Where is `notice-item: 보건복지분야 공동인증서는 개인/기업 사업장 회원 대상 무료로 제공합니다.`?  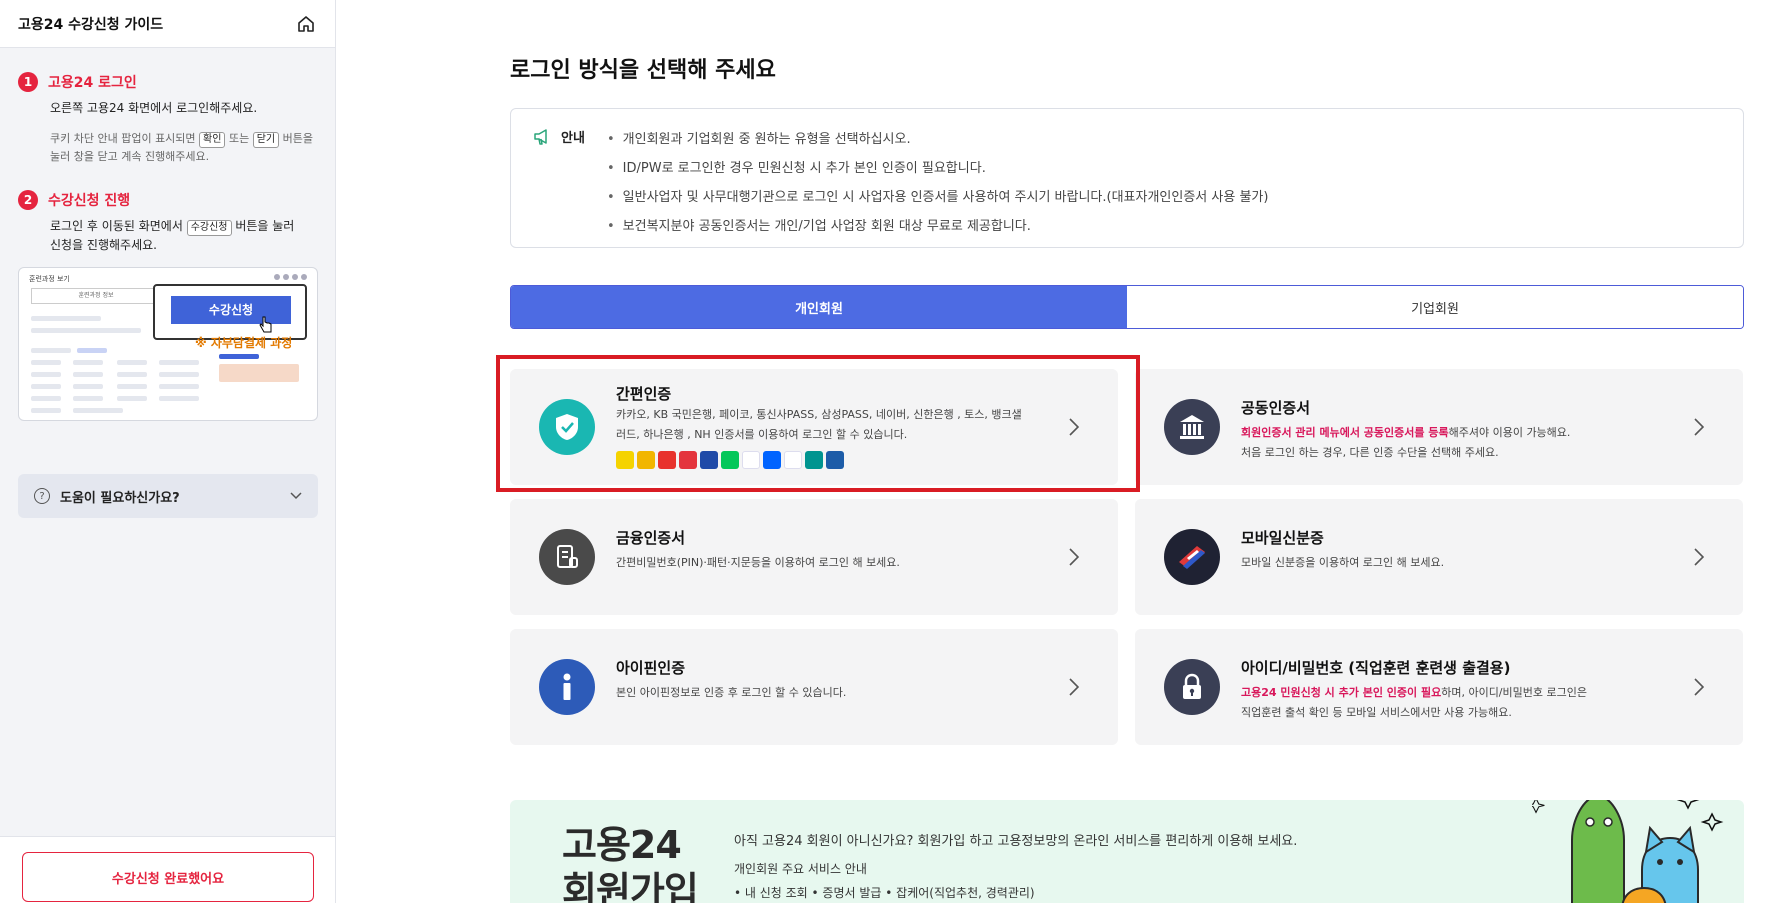 notice-item: 보건복지분야 공동인증서는 개인/기업 사업장 회원 대상 무료로 제공합니다. is located at coordinates (937, 226).